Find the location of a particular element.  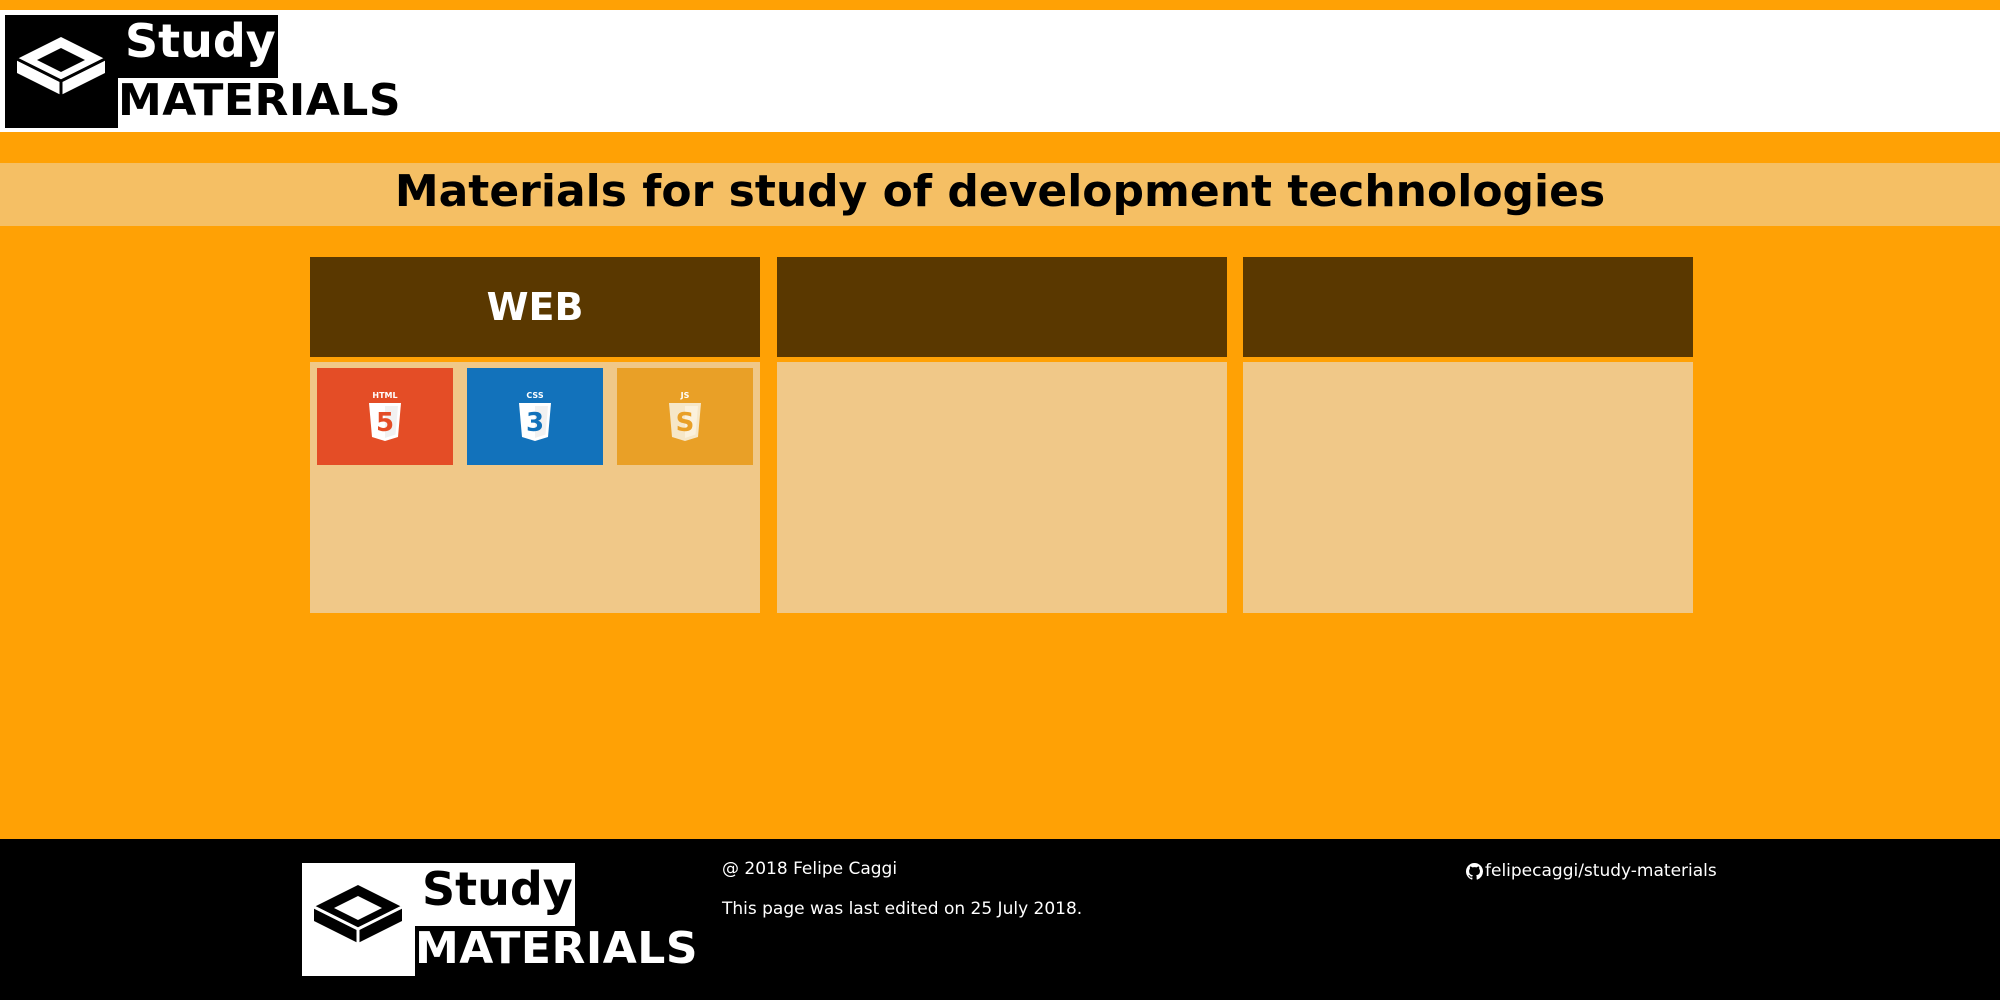

html5-icon: HTML 5 is located at coordinates (385, 416).